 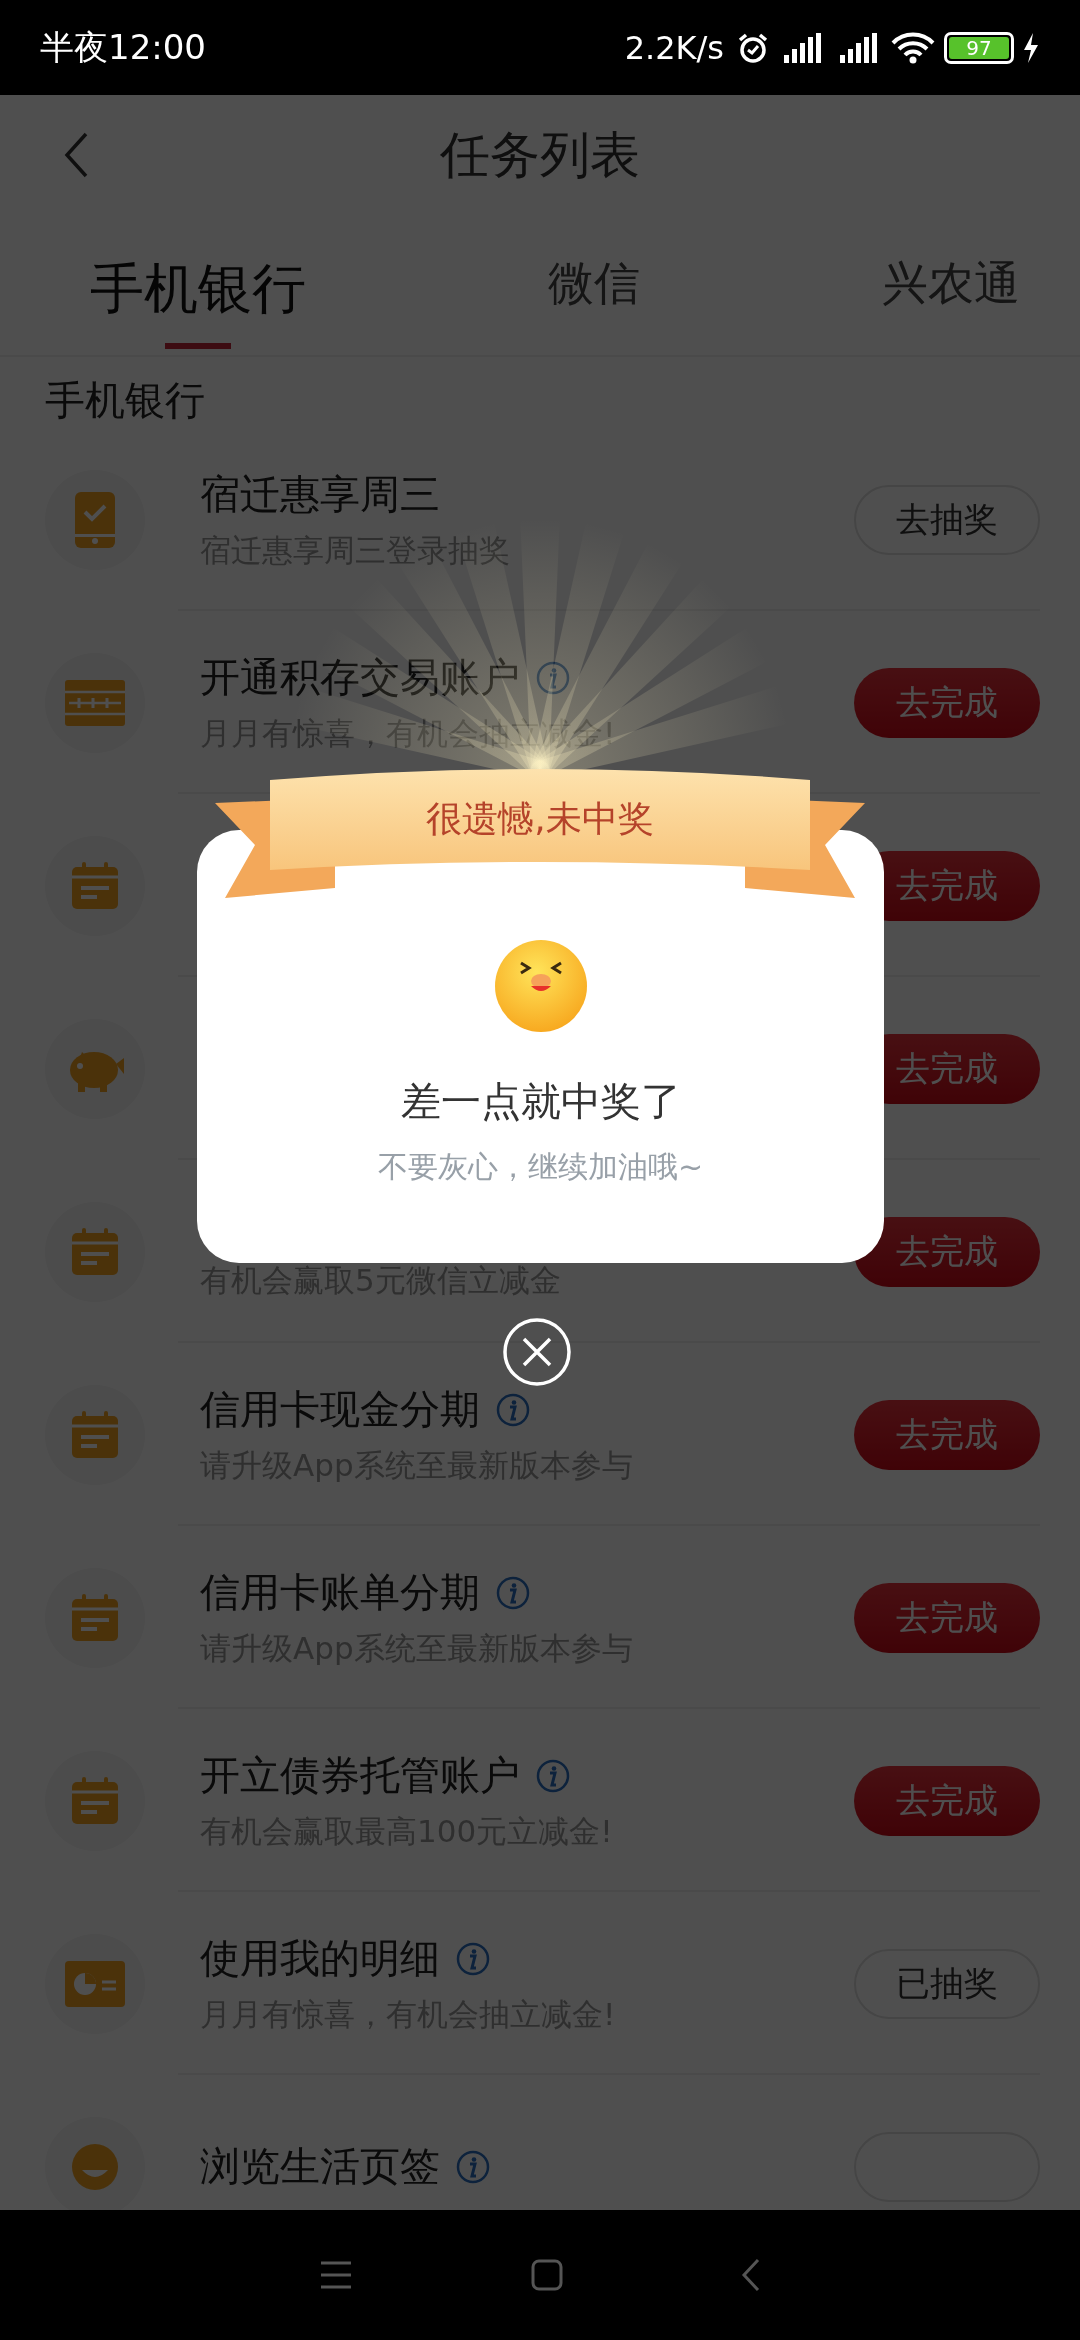 I want to click on abacus-icon, so click(x=95, y=702).